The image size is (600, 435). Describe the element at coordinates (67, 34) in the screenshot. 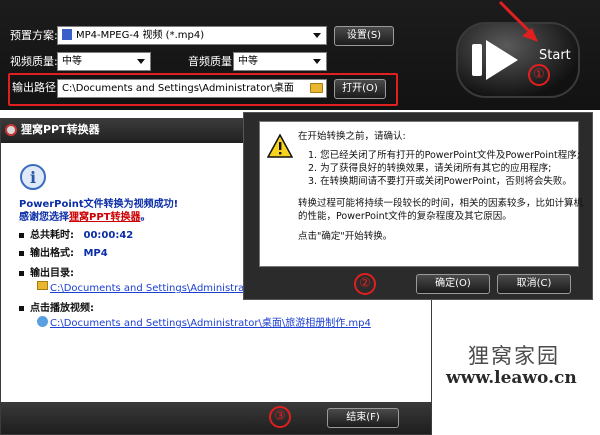

I see `video-file-icon` at that location.